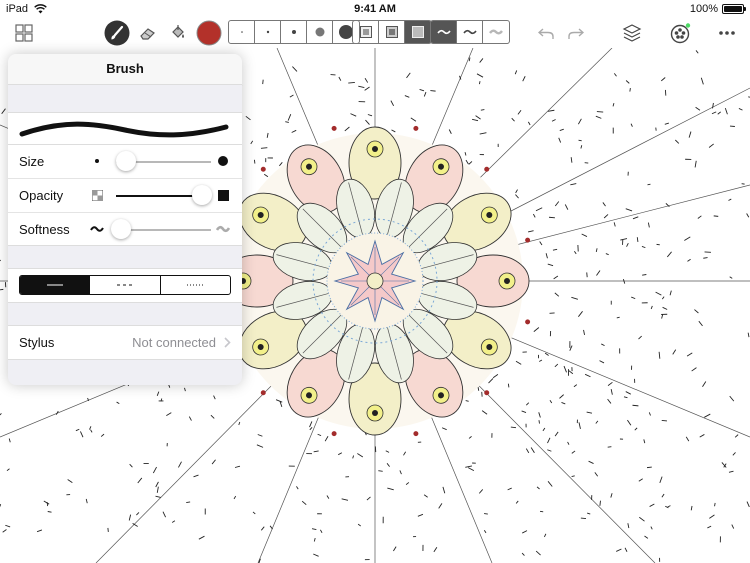 The image size is (750, 563). What do you see at coordinates (223, 161) in the screenshot?
I see `large-dot-icon` at bounding box center [223, 161].